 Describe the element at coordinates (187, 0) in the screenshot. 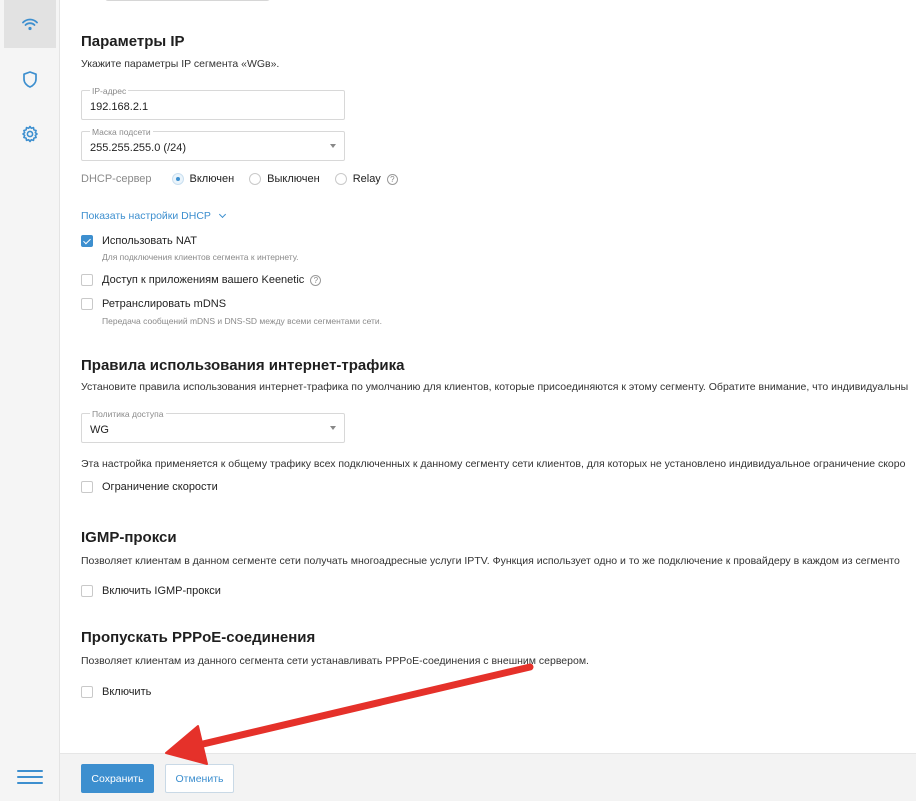

I see `previous-field-edge` at that location.